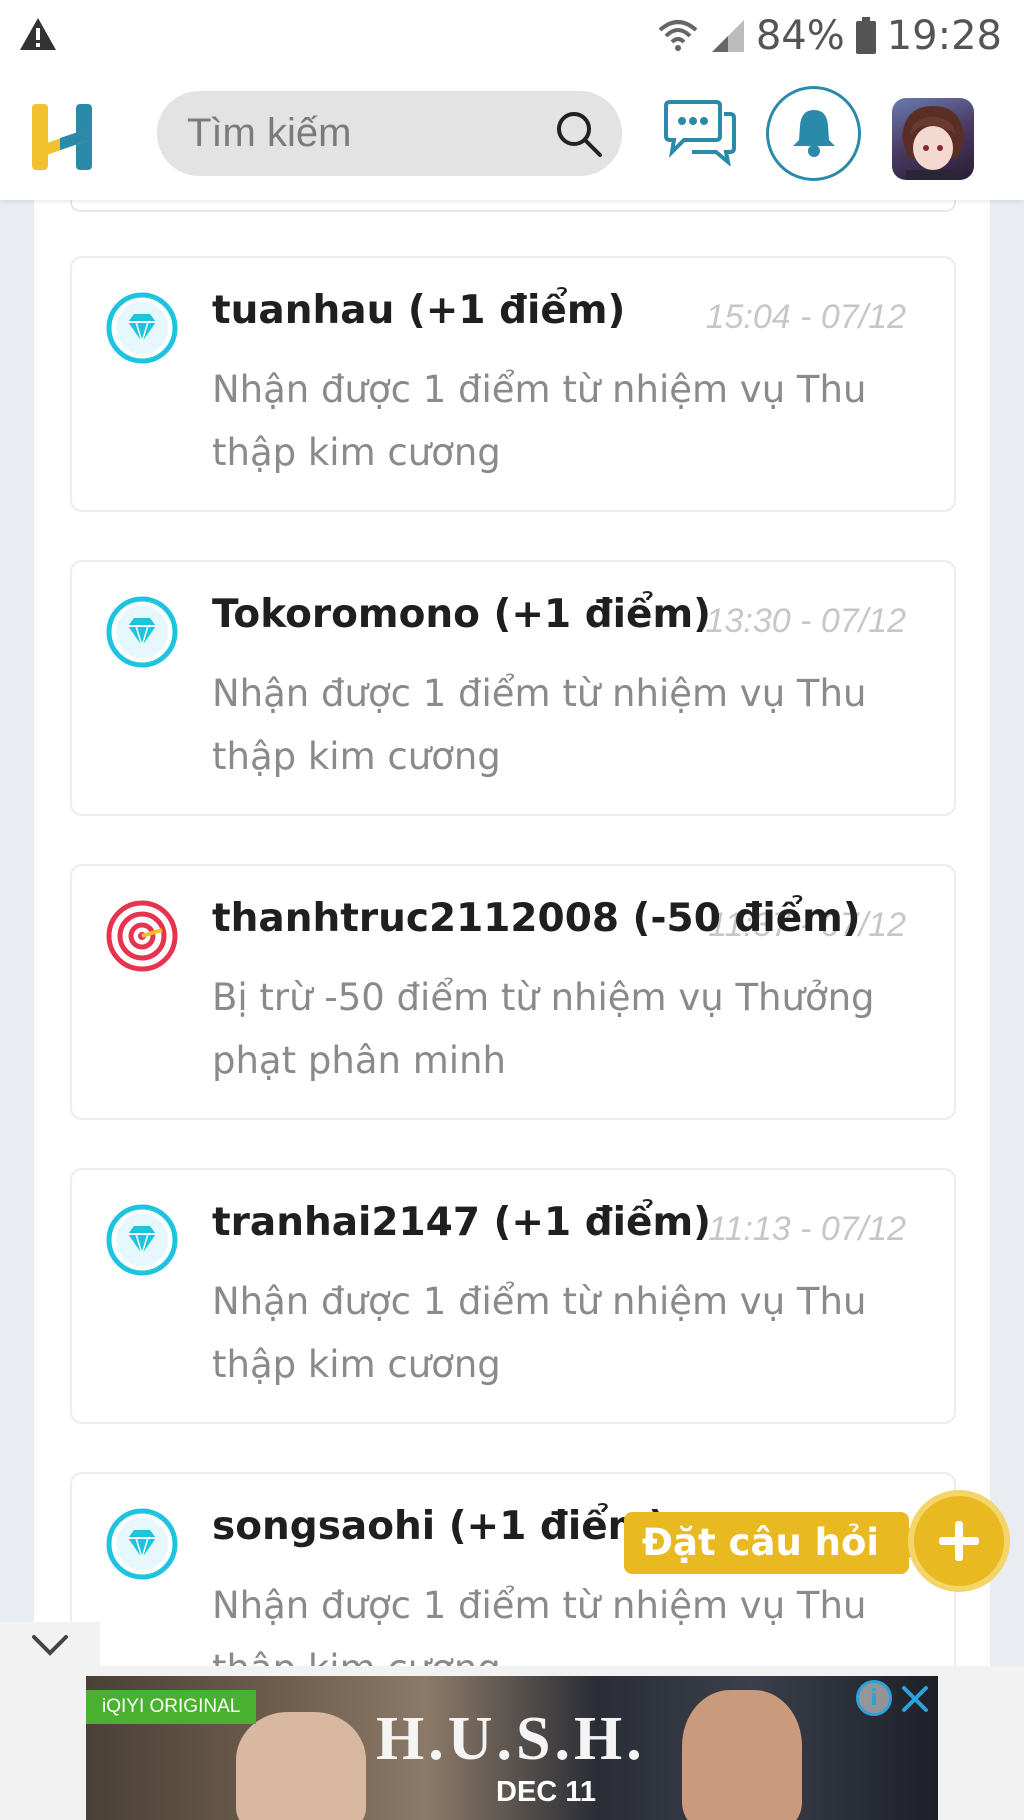  I want to click on battery-icon, so click(866, 36).